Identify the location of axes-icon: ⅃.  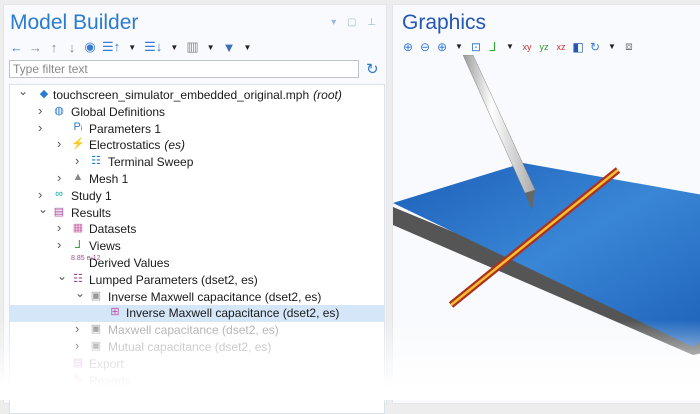
(493, 47).